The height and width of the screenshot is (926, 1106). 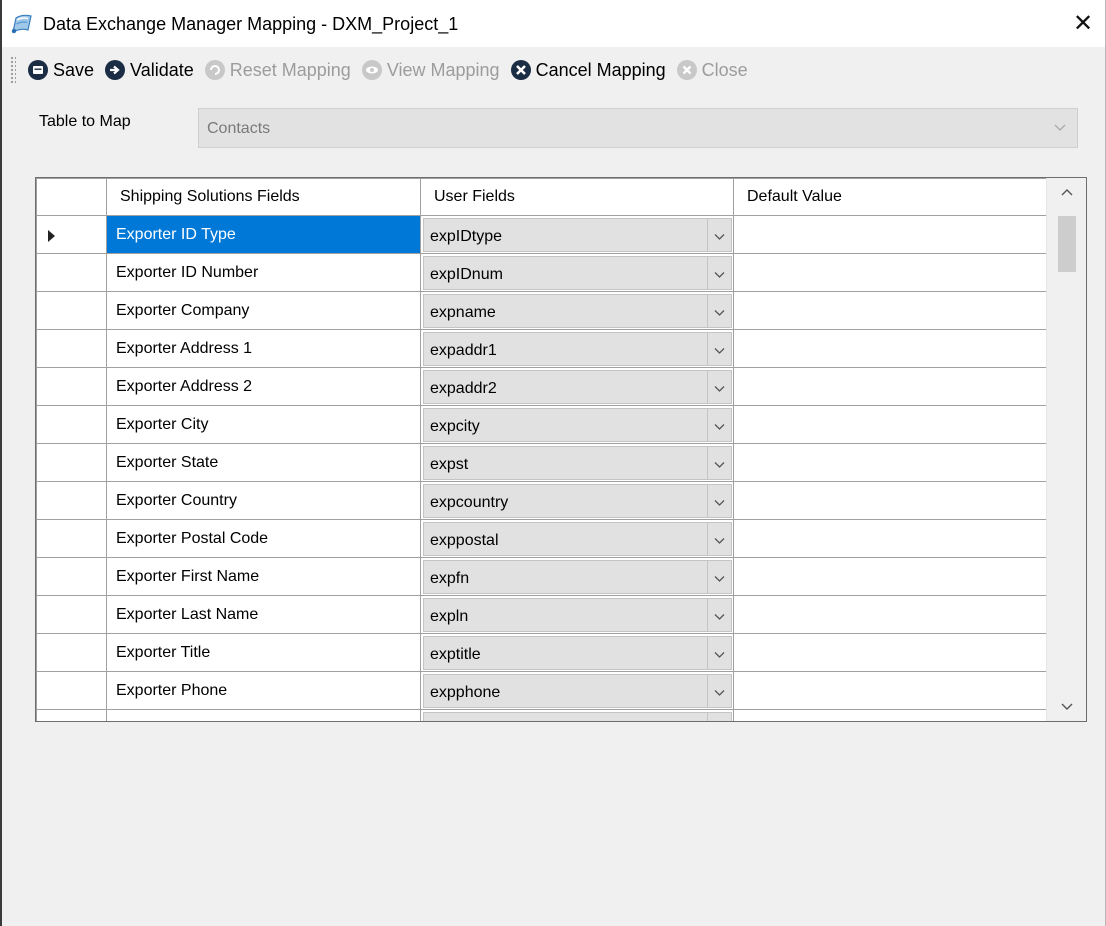 What do you see at coordinates (263, 234) in the screenshot?
I see `shipping-field-cell: Exporter ID Type` at bounding box center [263, 234].